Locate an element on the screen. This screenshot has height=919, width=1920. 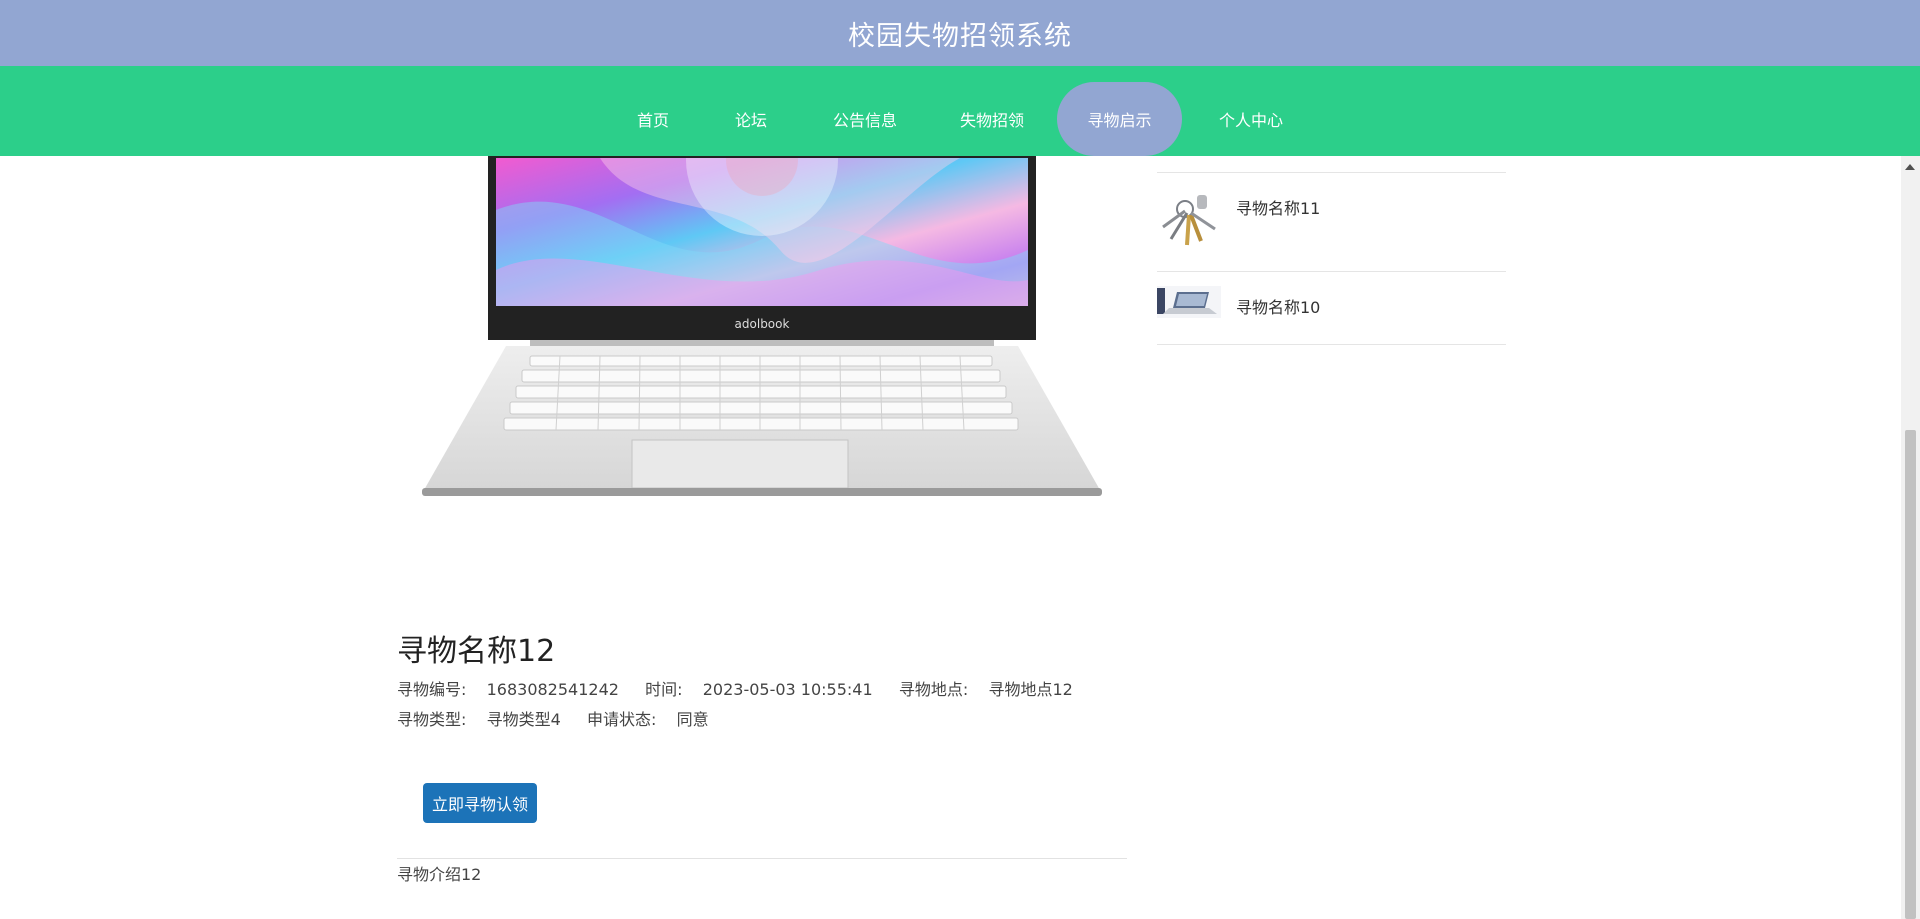
time-value: 2023-05-03 10:55:41 is located at coordinates (787, 689).